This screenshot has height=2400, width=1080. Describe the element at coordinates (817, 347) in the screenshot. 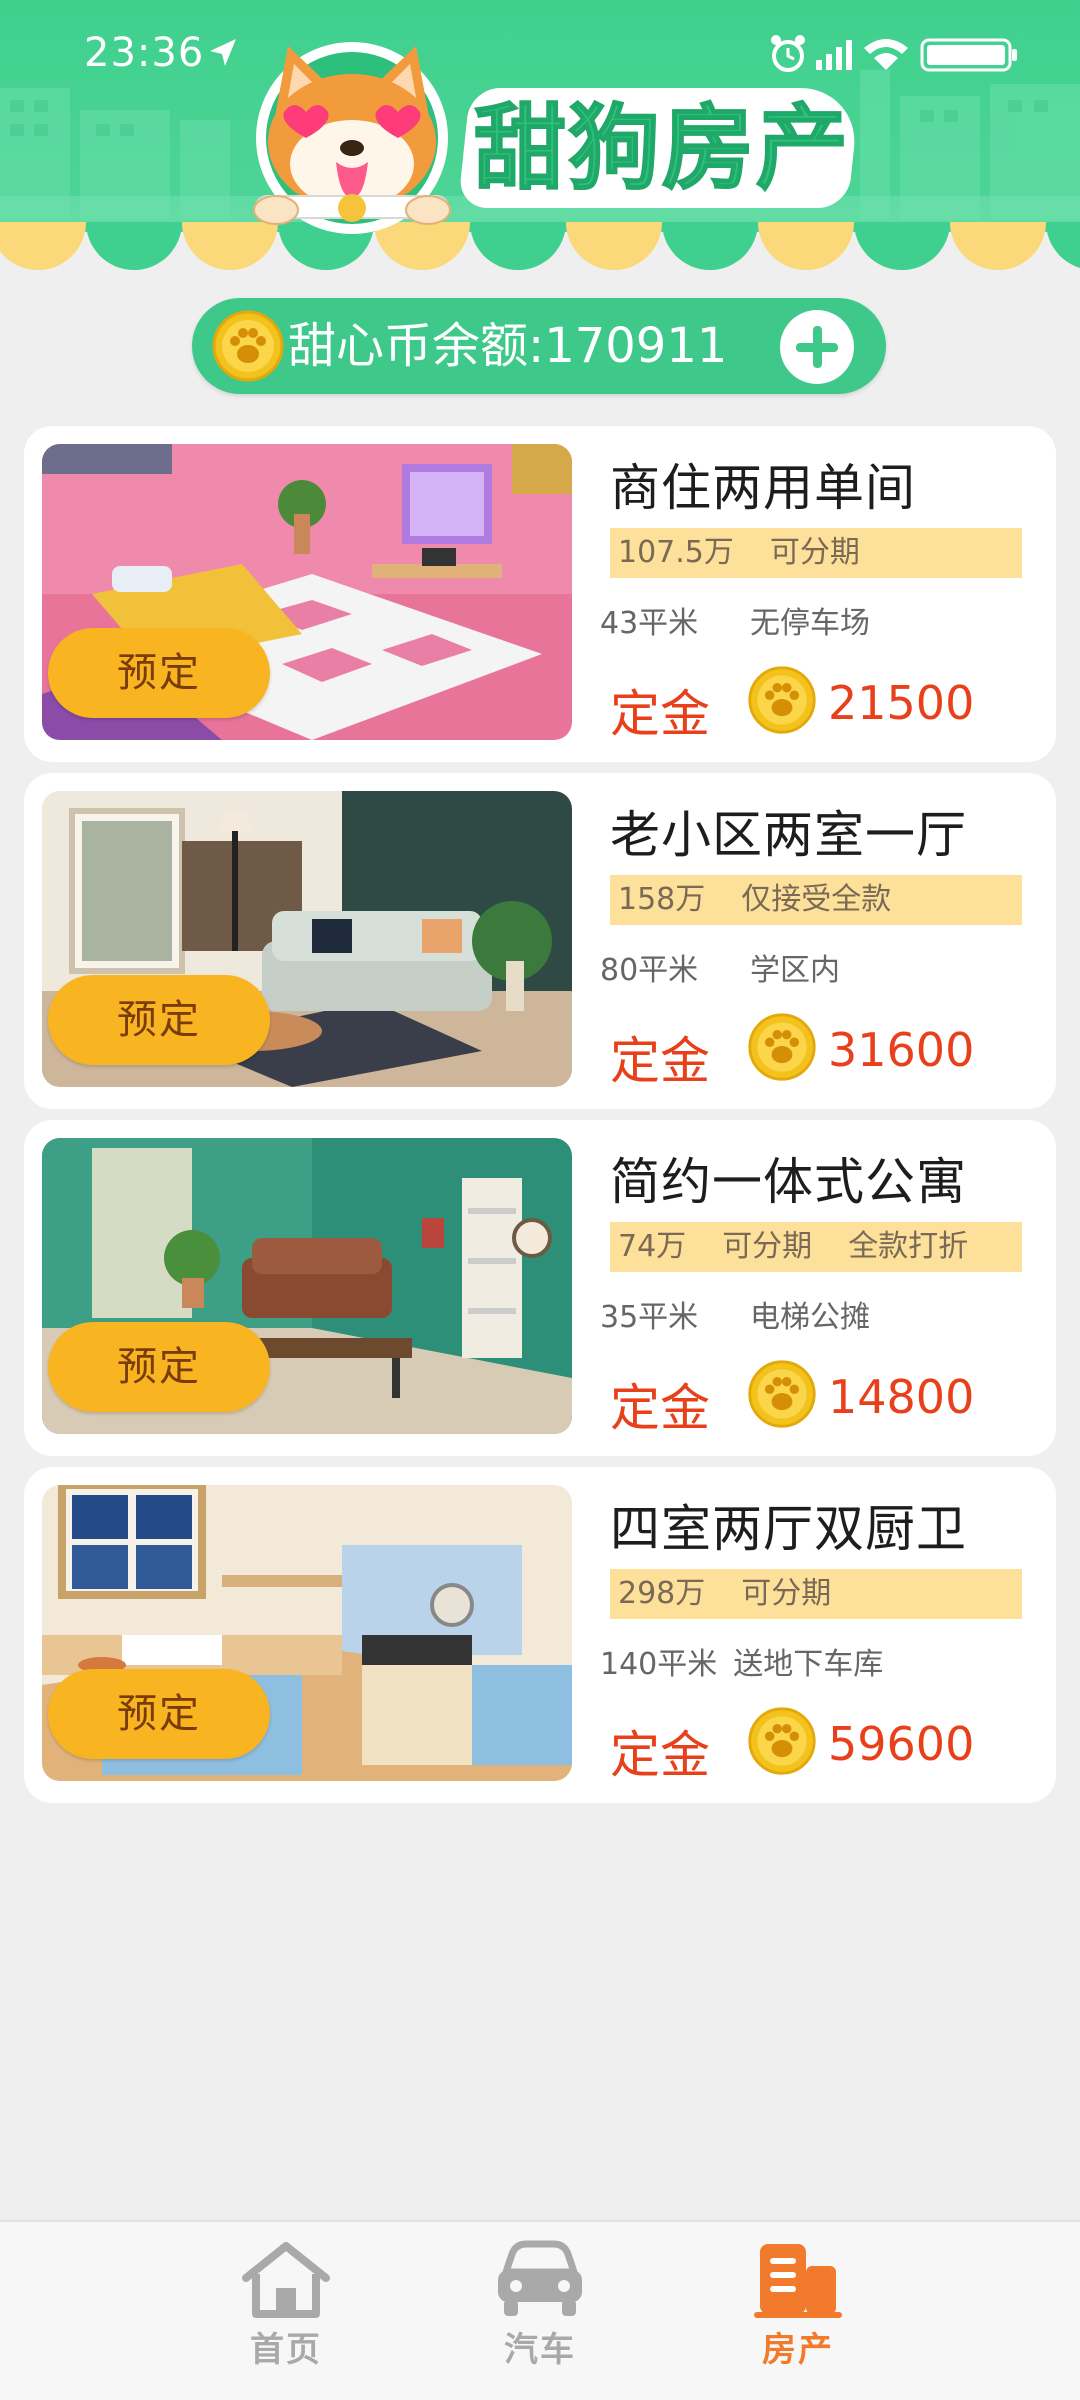

I see `add-coins-button` at that location.